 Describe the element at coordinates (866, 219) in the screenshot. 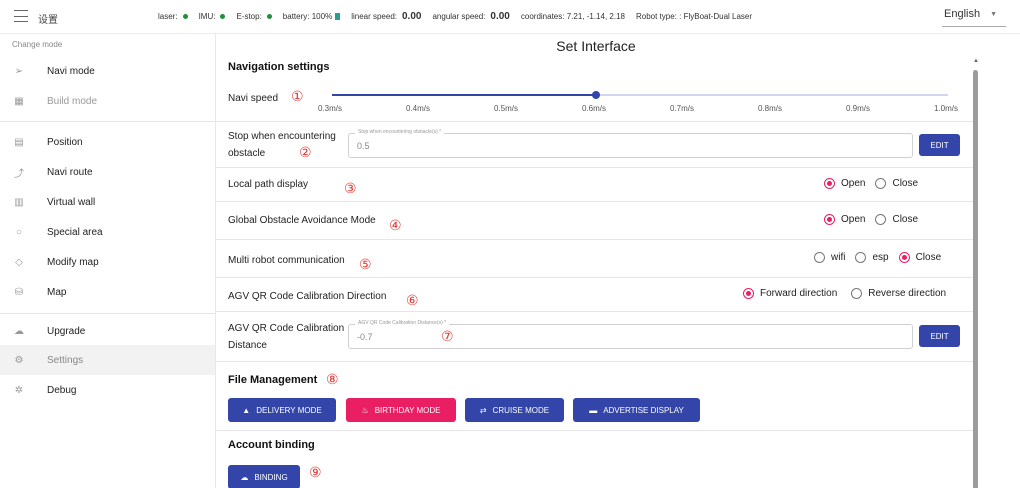

I see `global-avoidance-radio-group: Open Close` at that location.